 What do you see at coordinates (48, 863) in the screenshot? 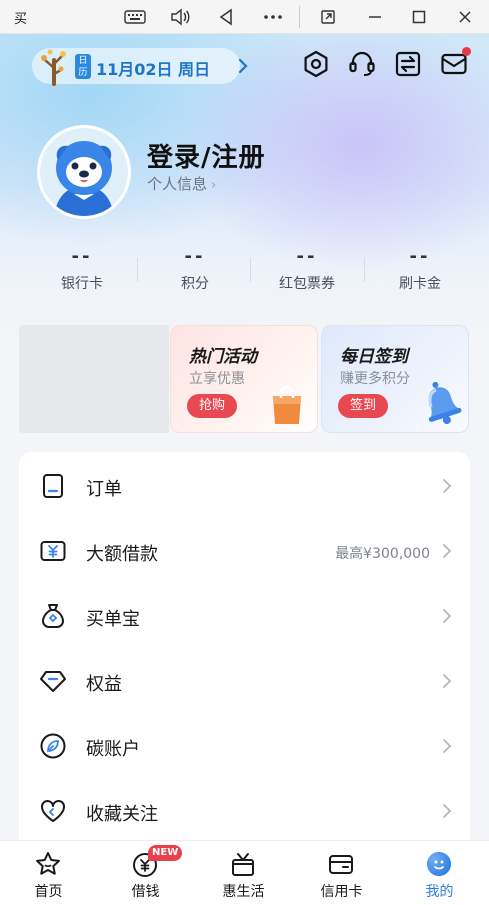
I see `star-icon` at bounding box center [48, 863].